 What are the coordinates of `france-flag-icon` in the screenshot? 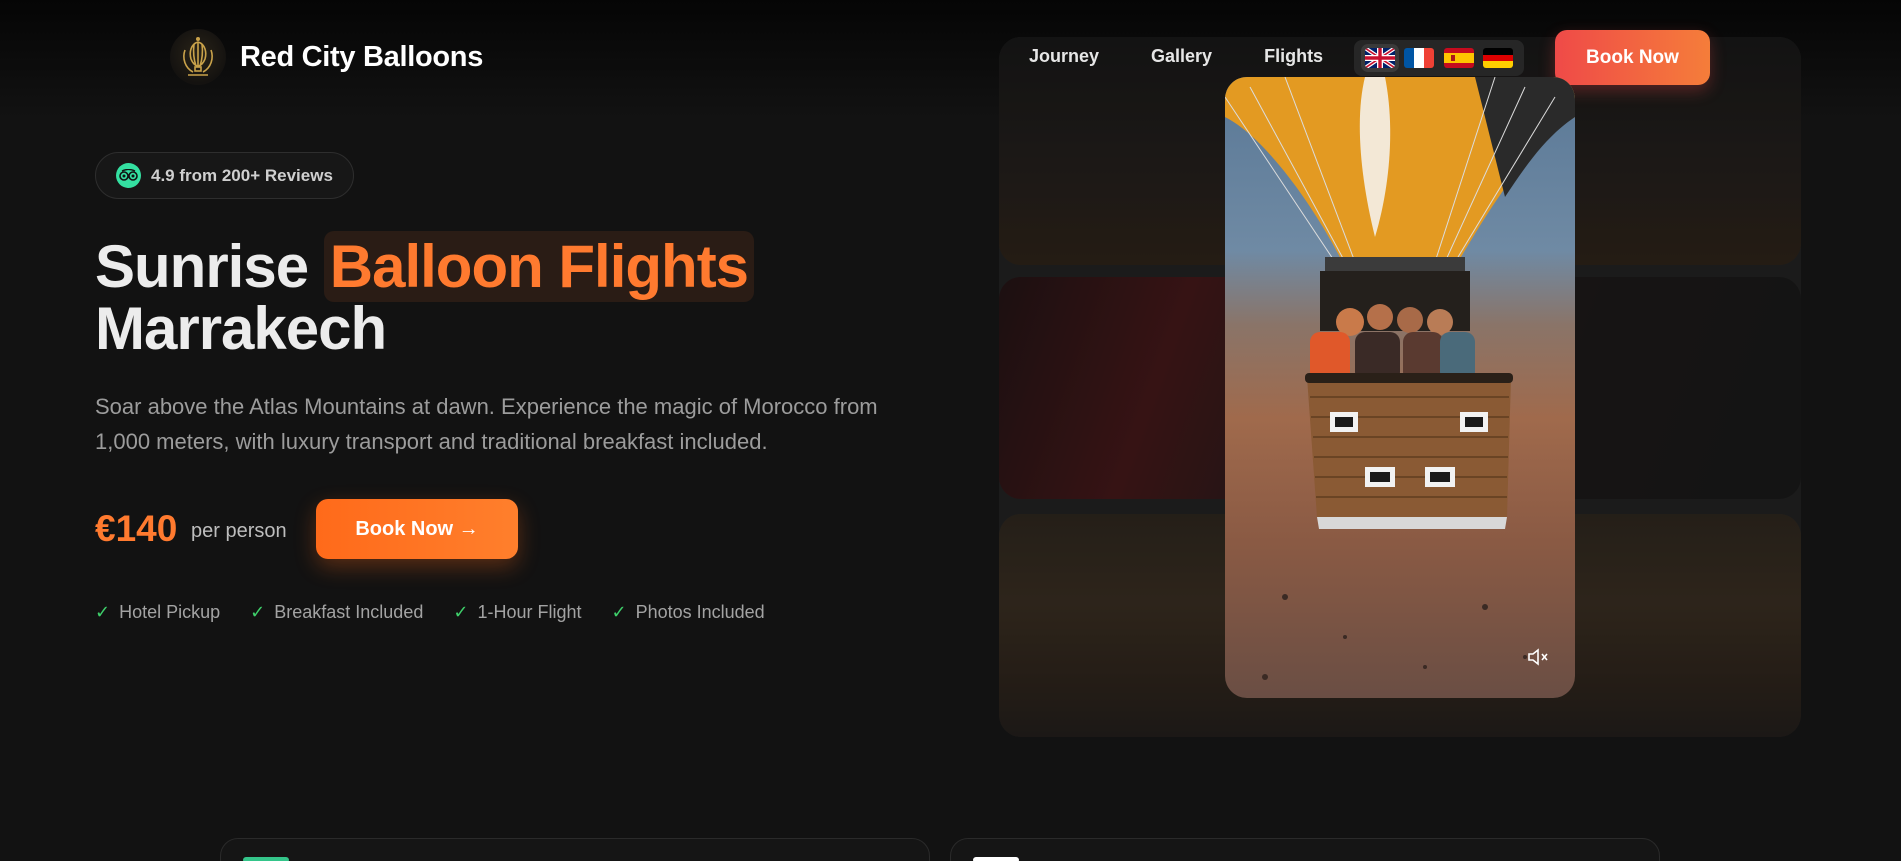 It's located at (1419, 58).